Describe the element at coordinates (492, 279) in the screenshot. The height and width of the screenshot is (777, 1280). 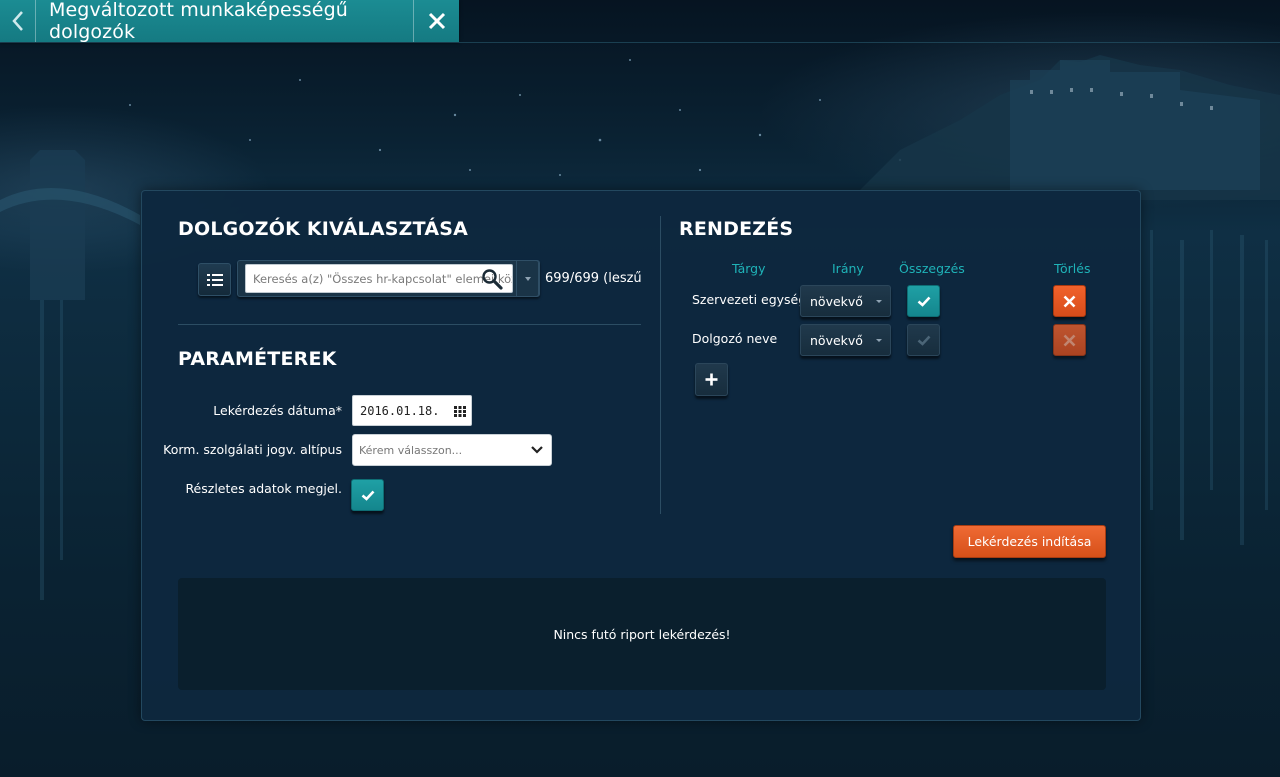
I see `search-icon` at that location.